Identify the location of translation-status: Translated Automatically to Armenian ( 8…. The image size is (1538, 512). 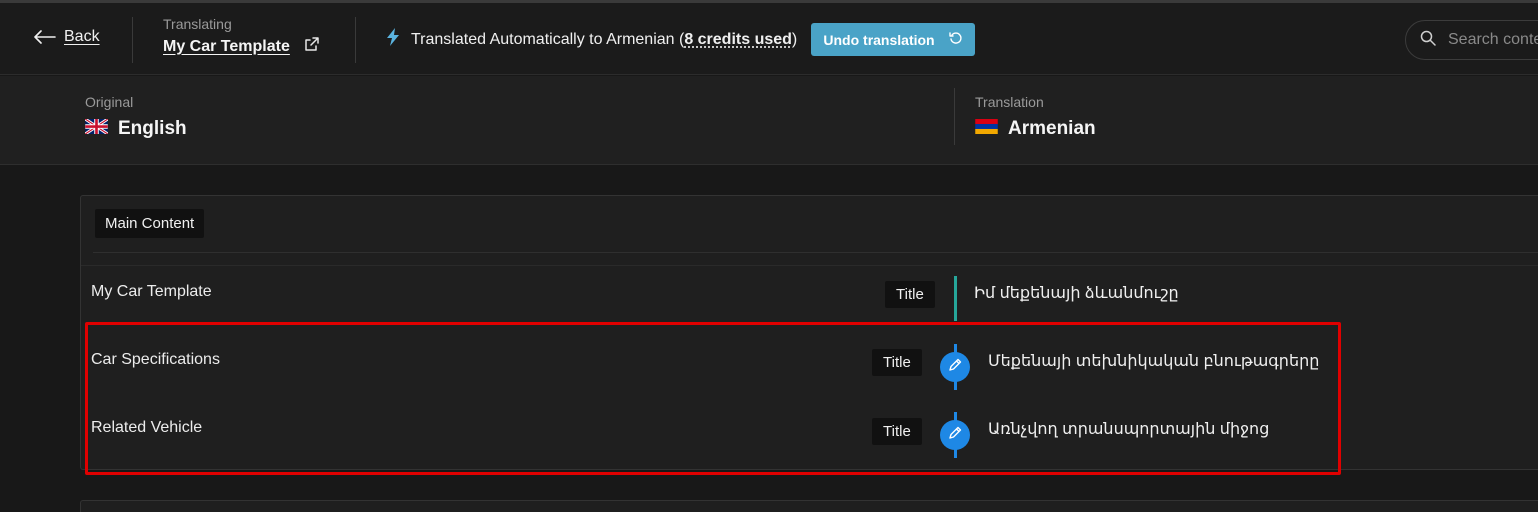
(591, 39).